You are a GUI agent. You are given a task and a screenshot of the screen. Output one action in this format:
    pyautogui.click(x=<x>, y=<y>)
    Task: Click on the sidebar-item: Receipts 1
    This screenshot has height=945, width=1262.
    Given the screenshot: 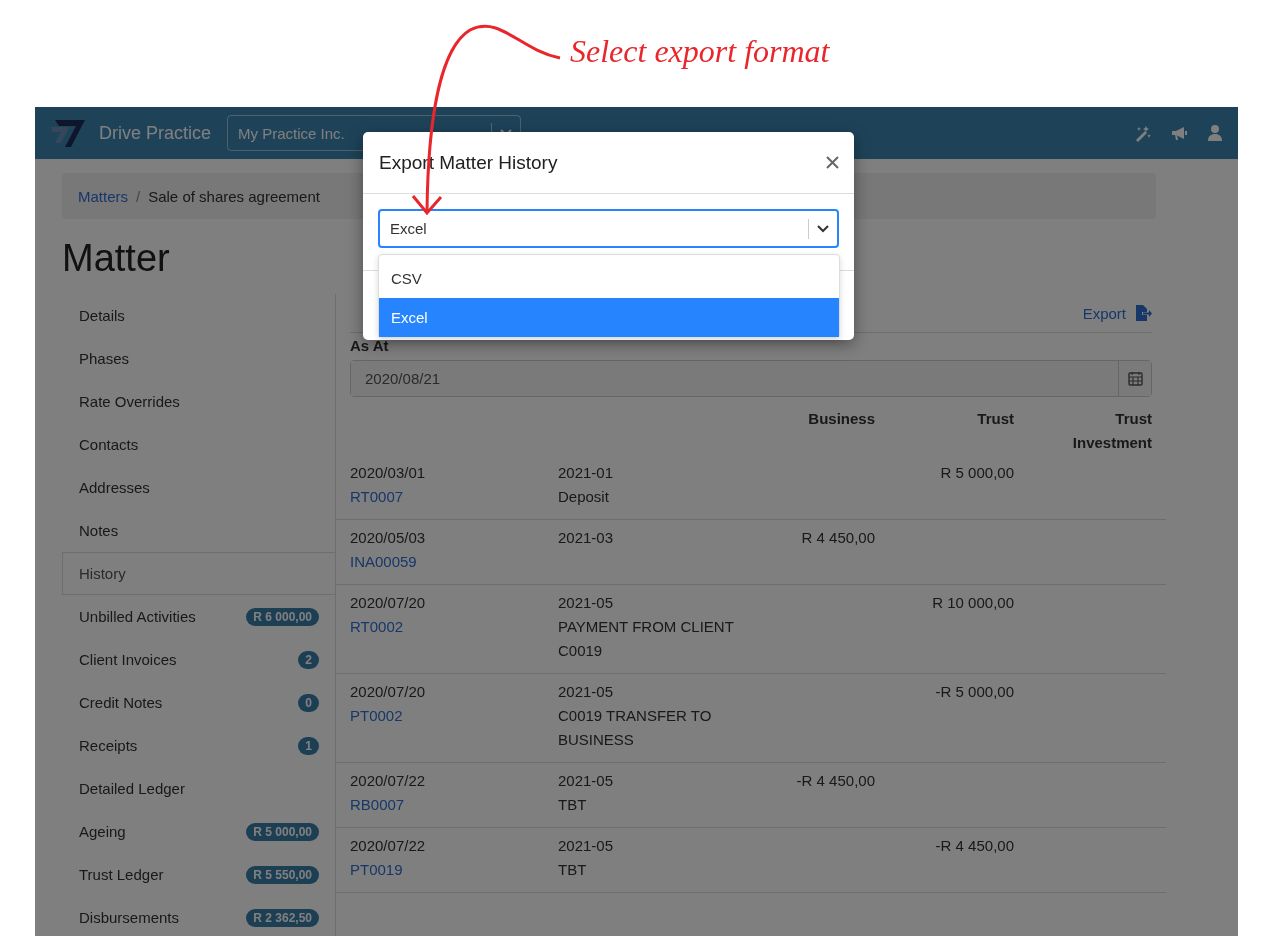 What is the action you would take?
    pyautogui.click(x=198, y=745)
    